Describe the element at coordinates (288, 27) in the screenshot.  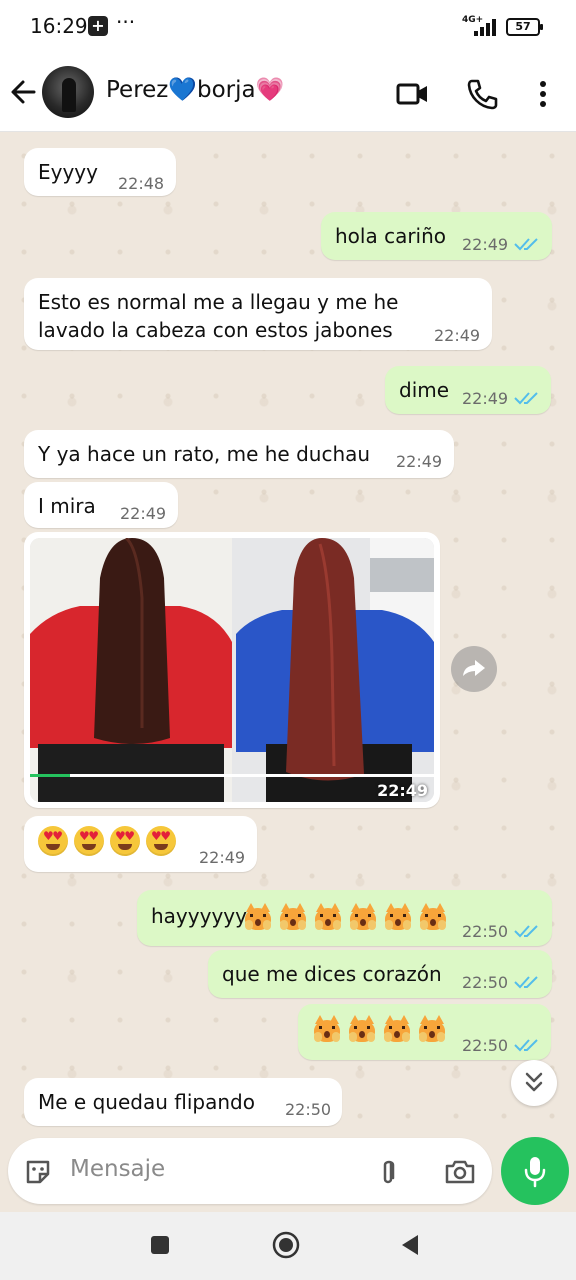
I see `status-bar: 16:29 + ··· 4G+ 57` at that location.